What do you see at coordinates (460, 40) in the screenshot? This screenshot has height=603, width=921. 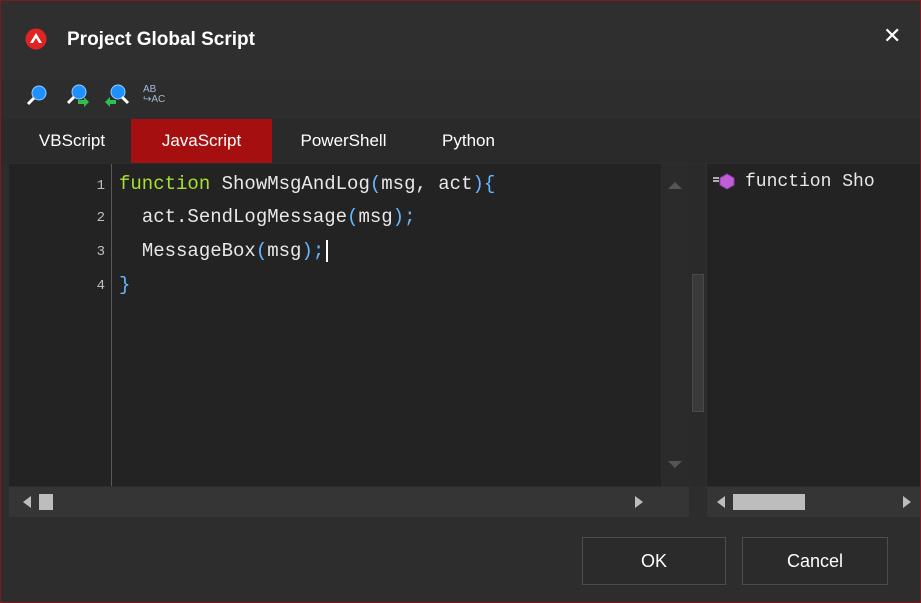 I see `title-bar: Project Global Script ✕` at bounding box center [460, 40].